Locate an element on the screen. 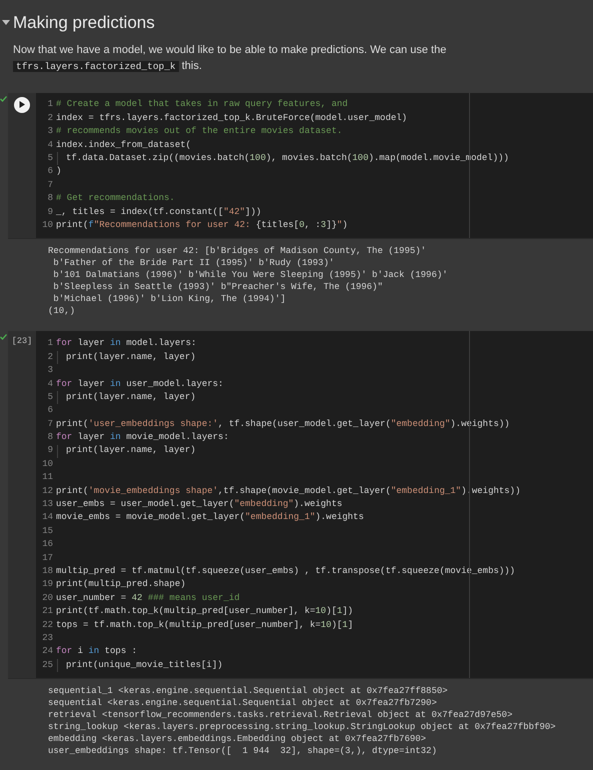  output-line: retrieval <tensorflow_recommenders.tasks.retrieval.Retrieval object at 0x7fea27d97e50> is located at coordinates (281, 715).